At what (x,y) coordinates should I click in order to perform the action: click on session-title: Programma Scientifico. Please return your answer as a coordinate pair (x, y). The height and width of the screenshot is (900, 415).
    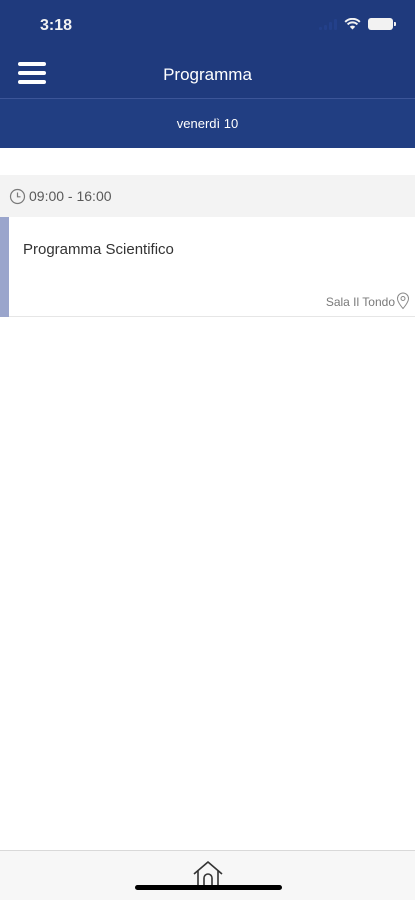
    Looking at the image, I should click on (98, 249).